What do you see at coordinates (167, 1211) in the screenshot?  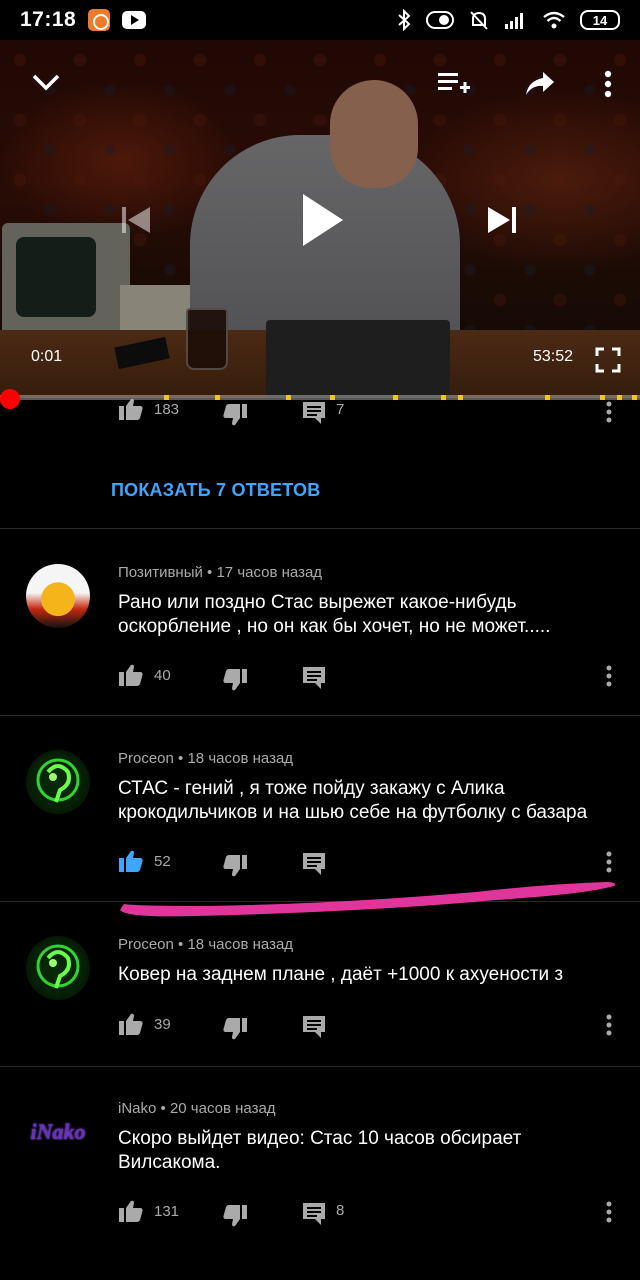 I see `like-count: 131` at bounding box center [167, 1211].